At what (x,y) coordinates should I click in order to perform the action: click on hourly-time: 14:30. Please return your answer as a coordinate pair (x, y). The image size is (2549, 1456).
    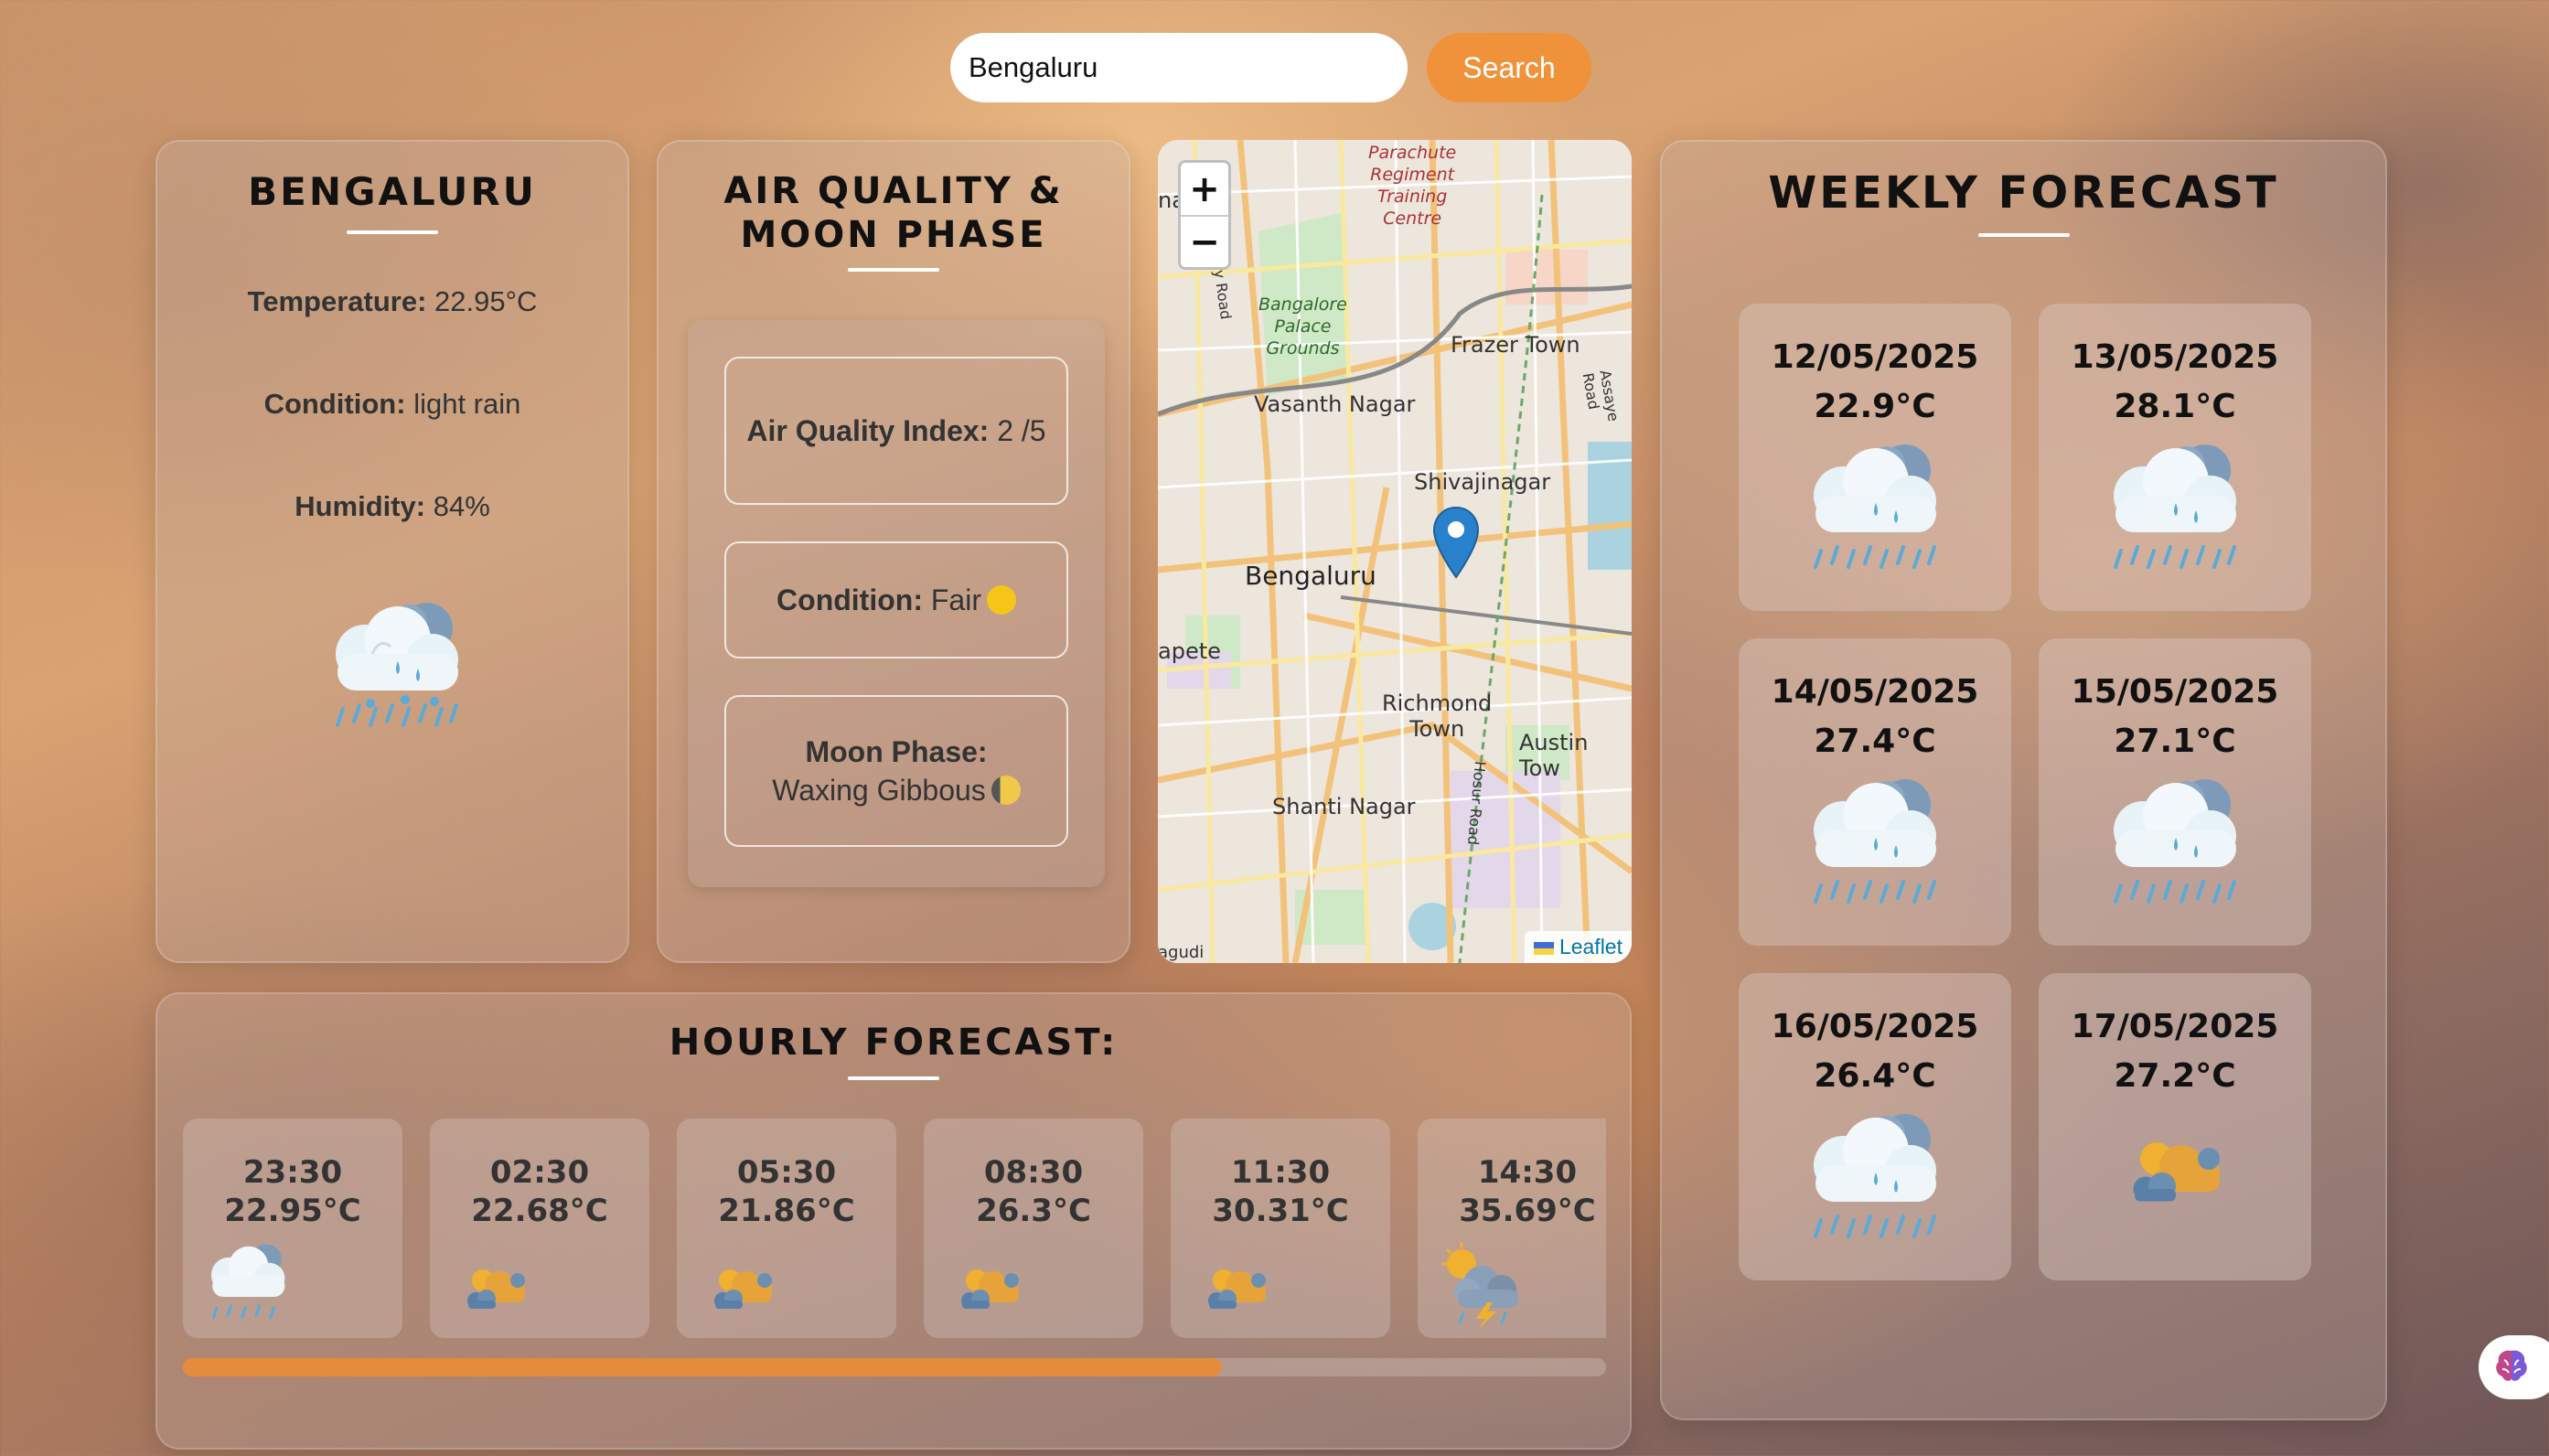
    Looking at the image, I should click on (1527, 1172).